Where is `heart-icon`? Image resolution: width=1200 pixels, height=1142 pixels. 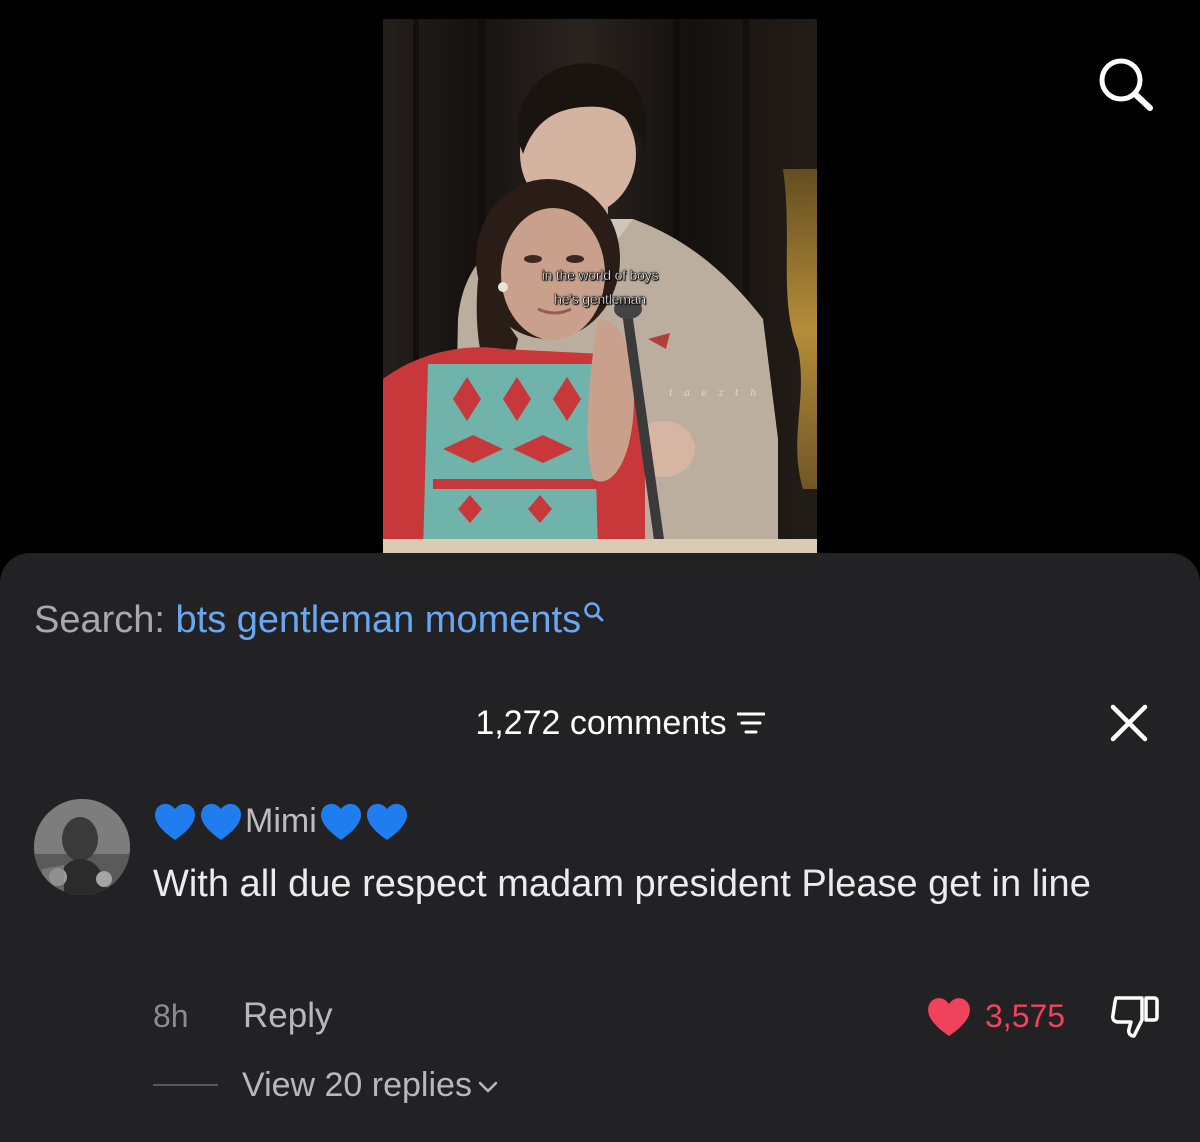
heart-icon is located at coordinates (949, 1017).